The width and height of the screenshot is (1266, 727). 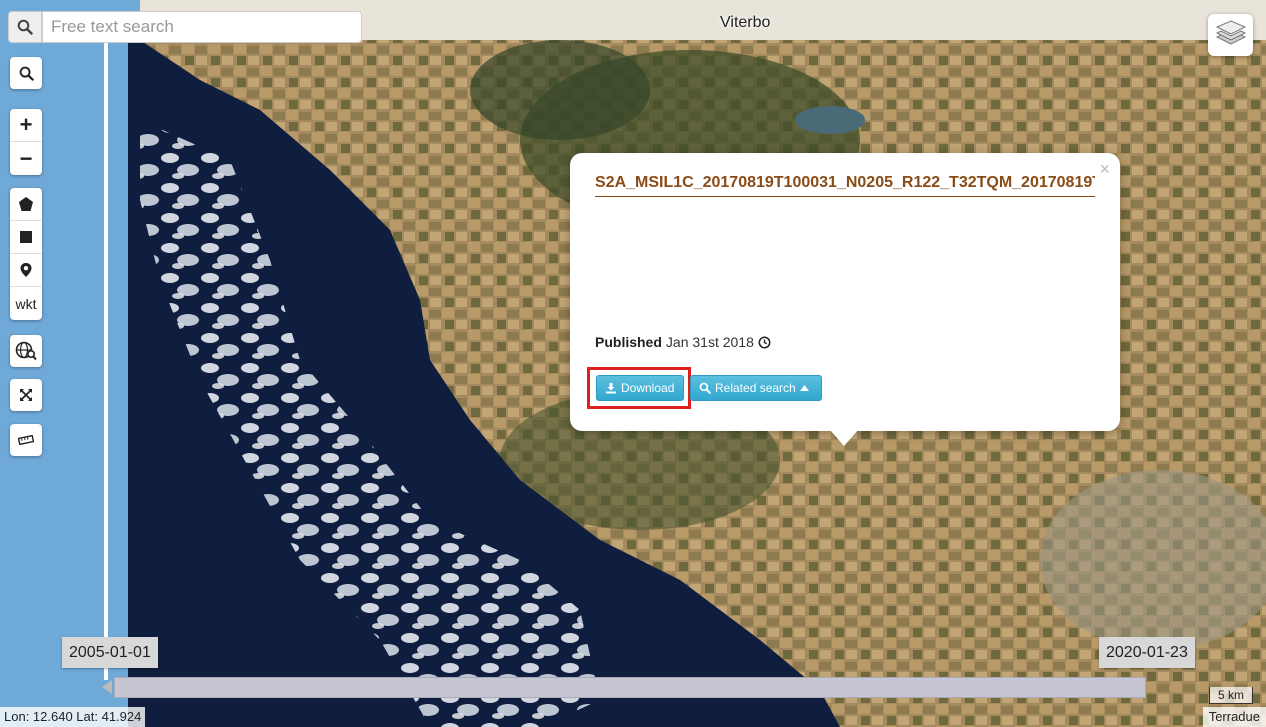 What do you see at coordinates (844, 438) in the screenshot?
I see `popup-pointer` at bounding box center [844, 438].